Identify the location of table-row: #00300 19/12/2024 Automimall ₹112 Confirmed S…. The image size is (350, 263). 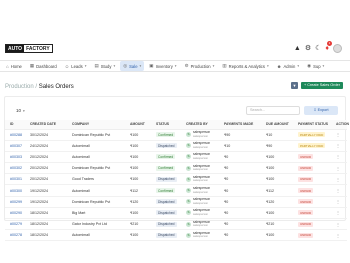
(176, 190).